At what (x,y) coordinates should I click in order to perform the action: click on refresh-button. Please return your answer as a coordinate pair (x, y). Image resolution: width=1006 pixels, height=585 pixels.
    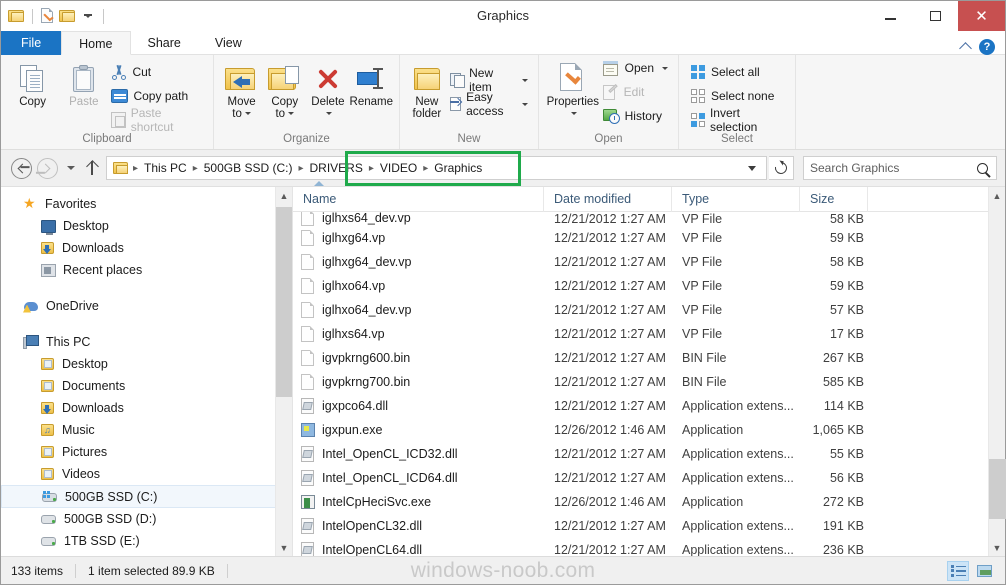
    Looking at the image, I should click on (781, 168).